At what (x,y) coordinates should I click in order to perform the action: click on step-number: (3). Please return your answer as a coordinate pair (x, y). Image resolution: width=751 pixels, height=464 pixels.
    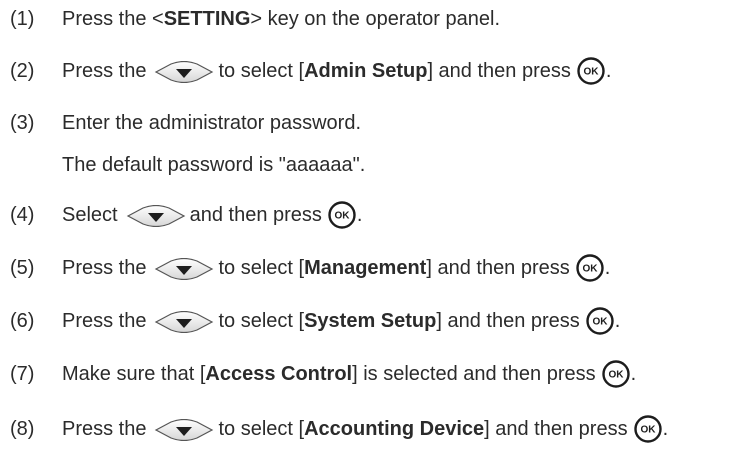
    Looking at the image, I should click on (22, 122).